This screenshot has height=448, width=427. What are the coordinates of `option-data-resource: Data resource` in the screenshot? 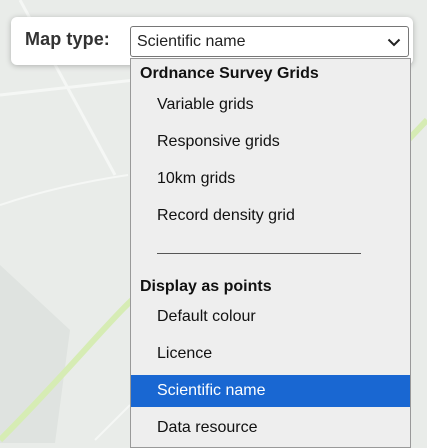 It's located at (270, 428).